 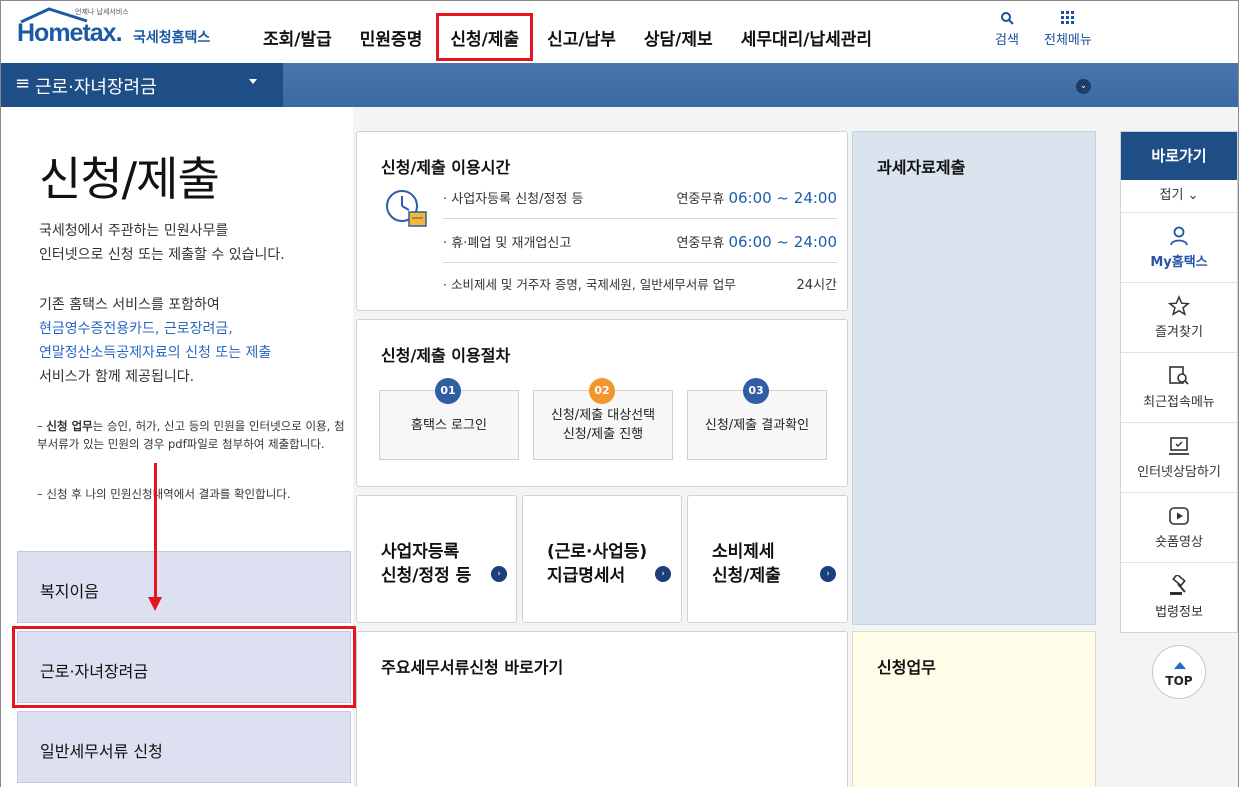 I want to click on page-title: 신청/제출, so click(x=129, y=179).